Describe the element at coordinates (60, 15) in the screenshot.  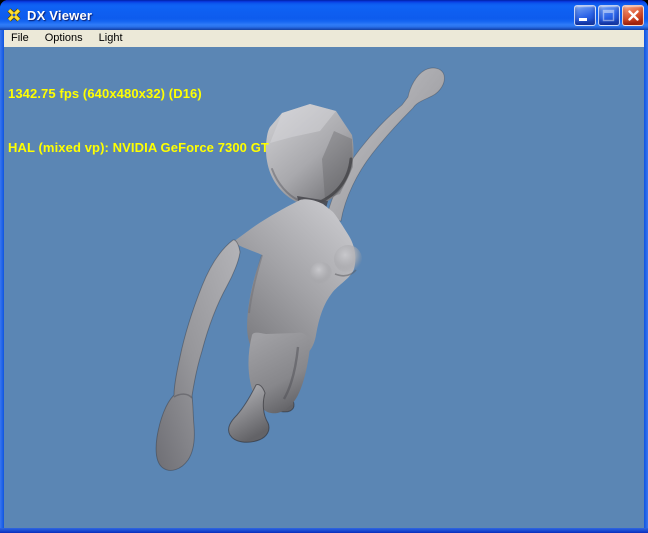
I see `window-title: DX Viewer` at that location.